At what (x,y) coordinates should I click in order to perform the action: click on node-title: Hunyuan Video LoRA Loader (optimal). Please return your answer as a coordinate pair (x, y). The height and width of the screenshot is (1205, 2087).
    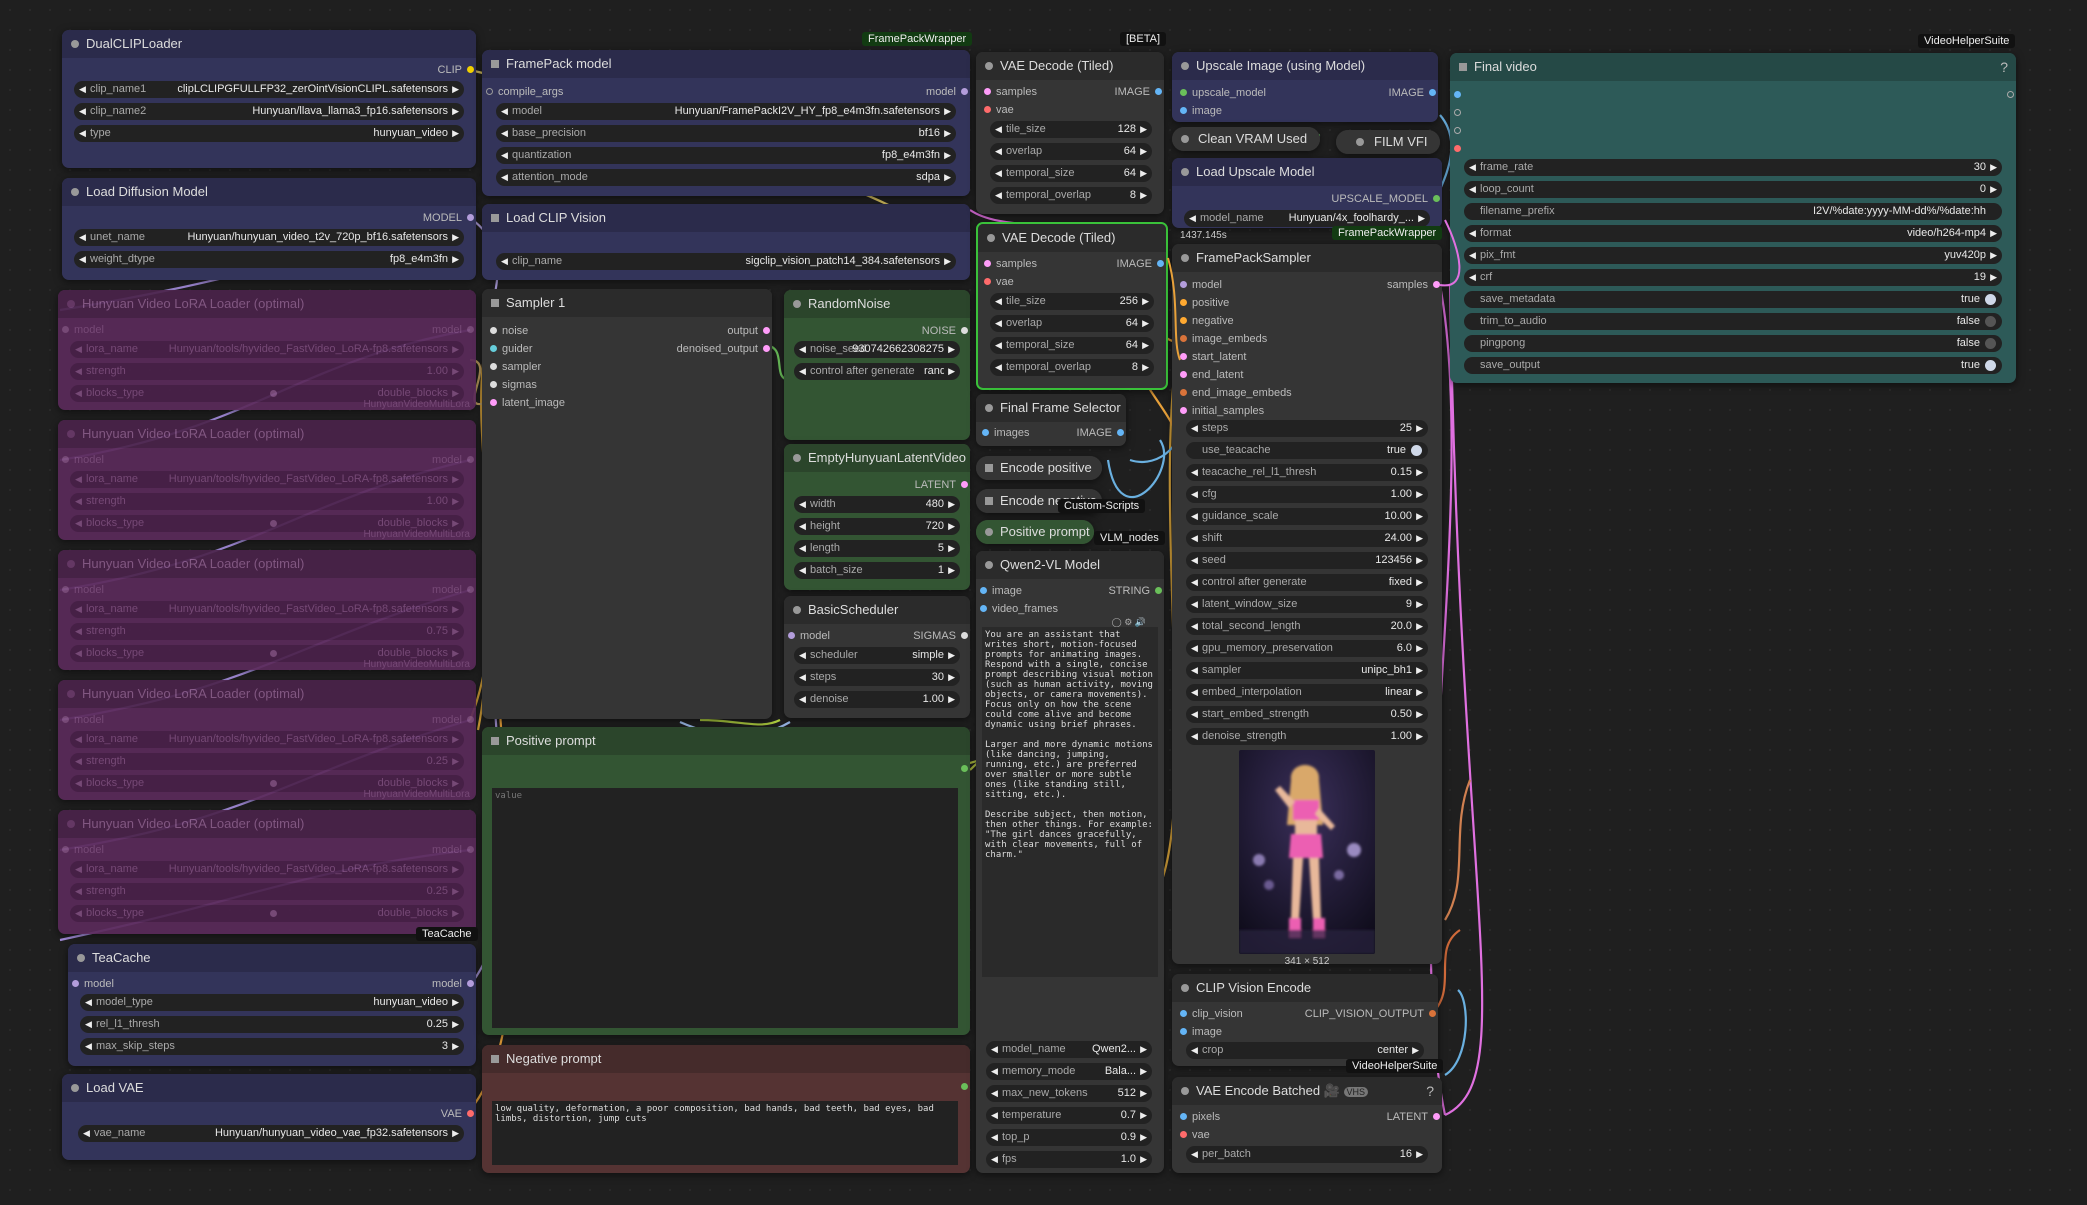
    Looking at the image, I should click on (267, 434).